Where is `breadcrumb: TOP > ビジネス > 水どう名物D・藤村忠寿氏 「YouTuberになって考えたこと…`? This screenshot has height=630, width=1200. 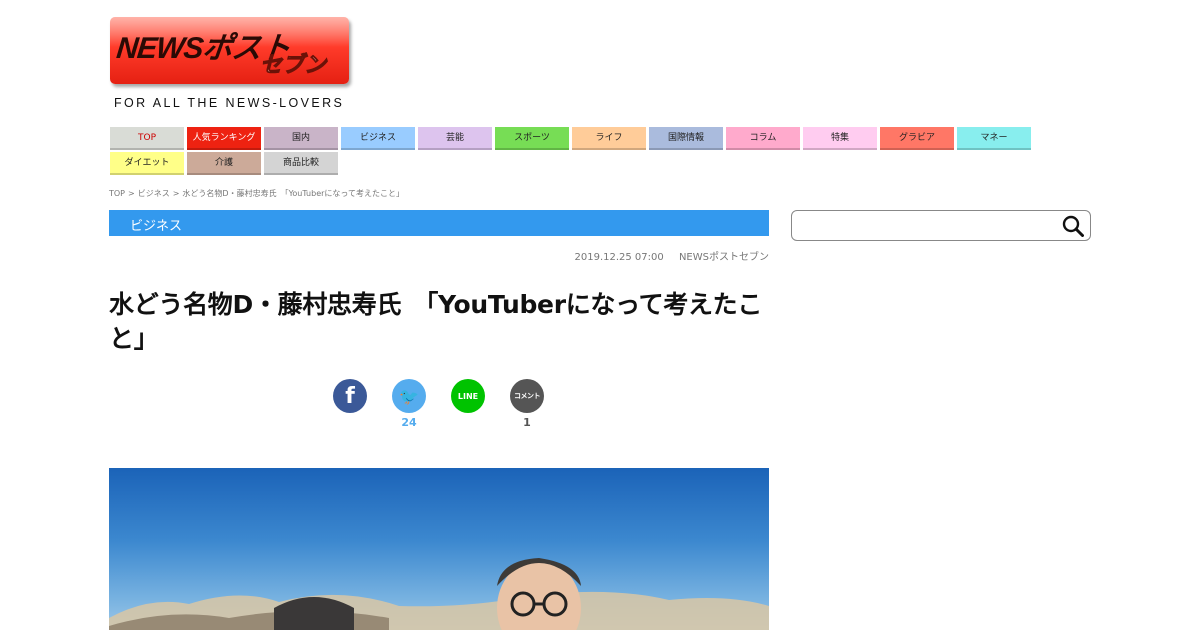 breadcrumb: TOP > ビジネス > 水どう名物D・藤村忠寿氏 「YouTuberになって考えたこと… is located at coordinates (258, 193).